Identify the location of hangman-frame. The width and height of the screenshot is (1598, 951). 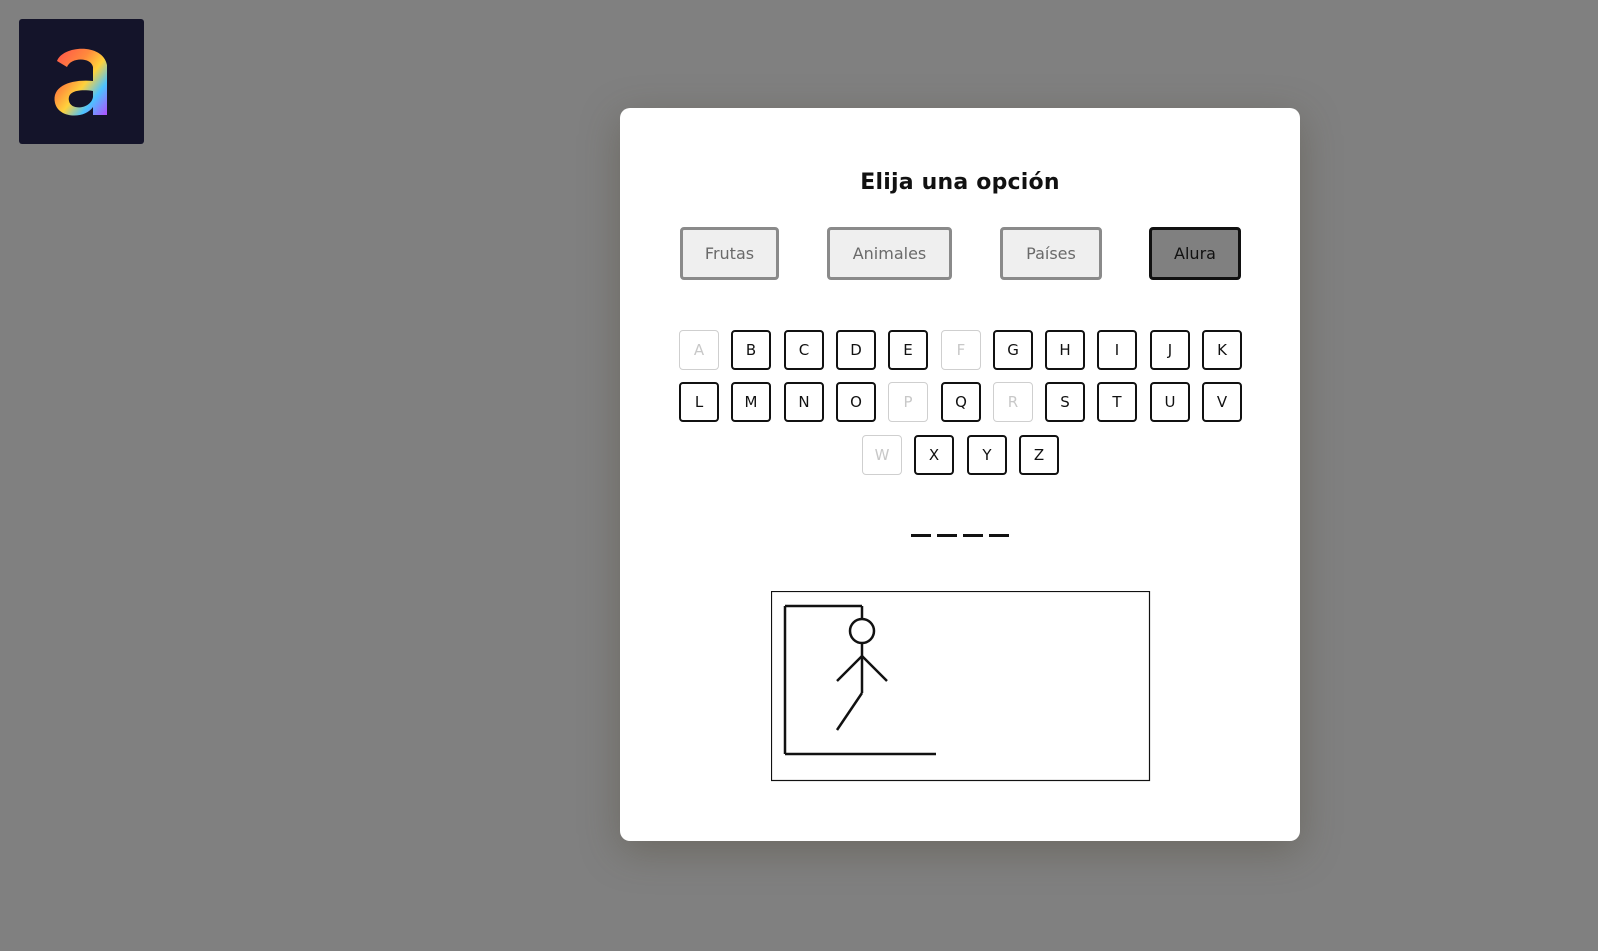
(961, 686).